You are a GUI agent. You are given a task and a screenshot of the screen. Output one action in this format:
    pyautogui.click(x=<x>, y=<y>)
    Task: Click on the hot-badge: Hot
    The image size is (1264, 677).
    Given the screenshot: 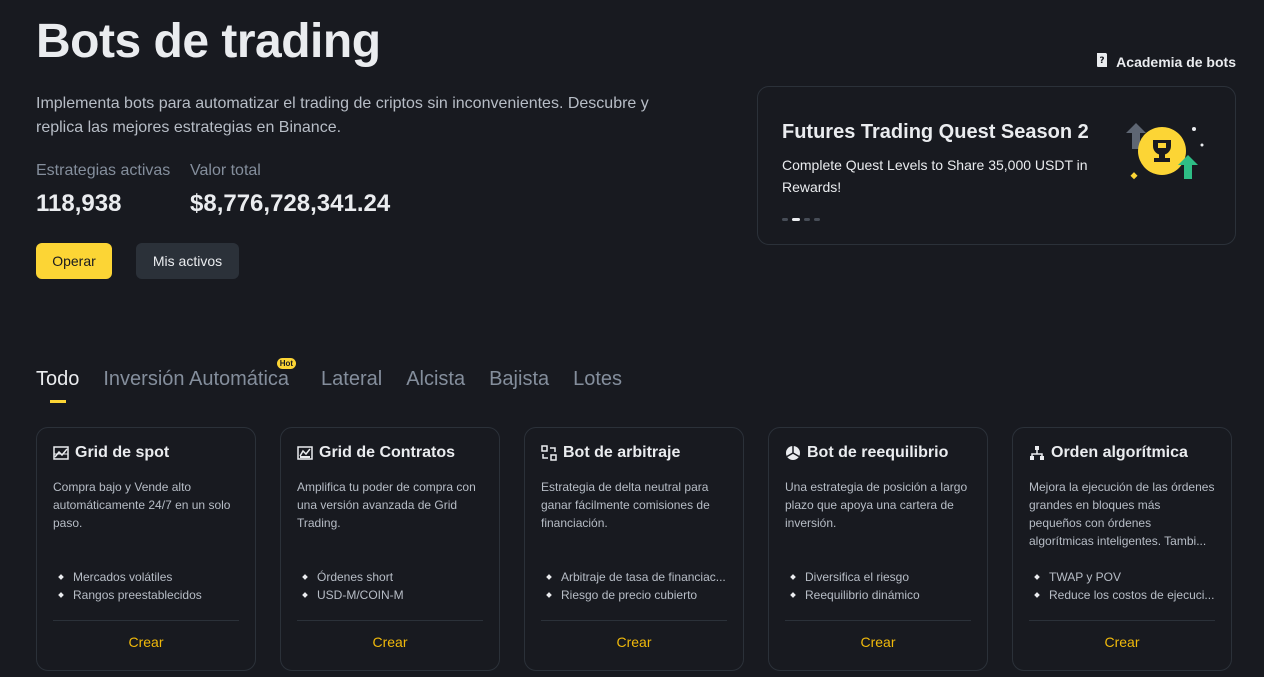 What is the action you would take?
    pyautogui.click(x=286, y=363)
    